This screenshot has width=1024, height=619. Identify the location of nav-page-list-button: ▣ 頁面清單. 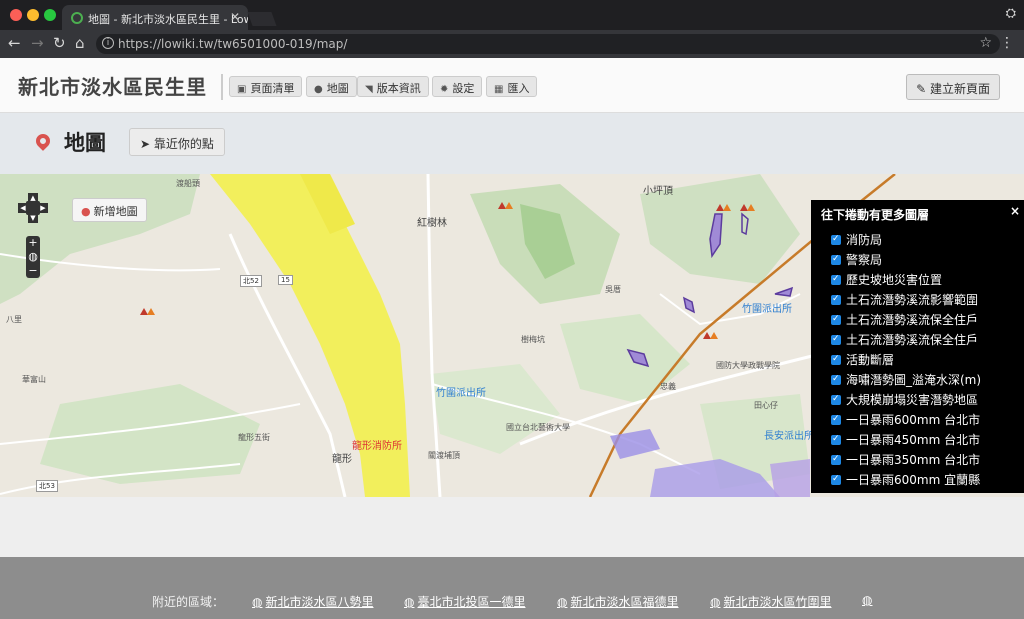
(266, 86).